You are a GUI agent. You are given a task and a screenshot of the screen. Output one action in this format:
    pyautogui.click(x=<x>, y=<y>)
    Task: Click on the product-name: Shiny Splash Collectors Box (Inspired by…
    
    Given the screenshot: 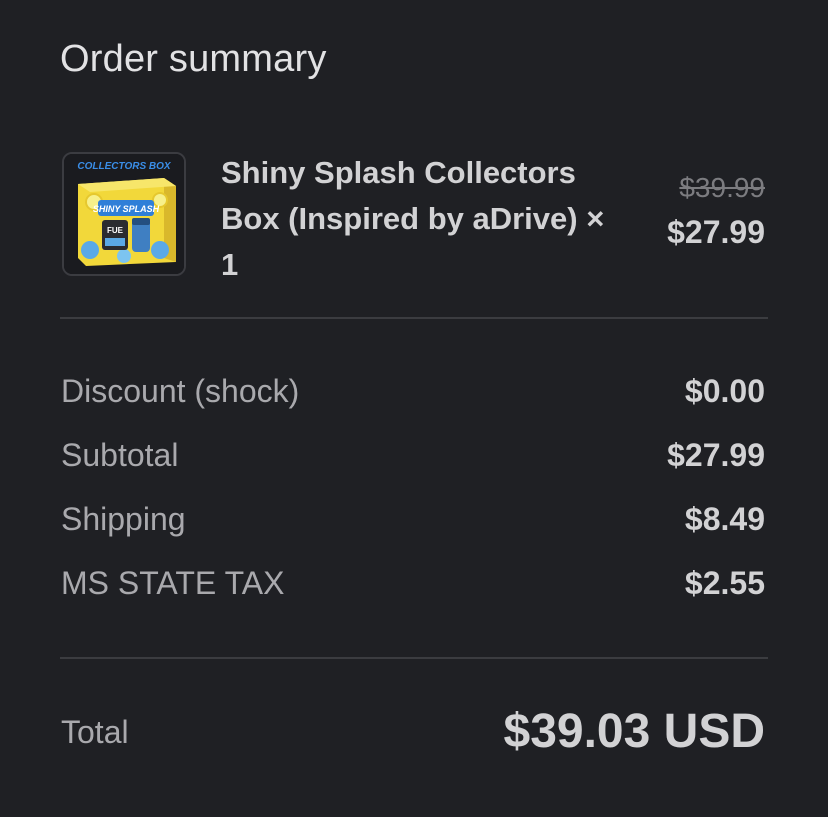 What is the action you would take?
    pyautogui.click(x=413, y=218)
    